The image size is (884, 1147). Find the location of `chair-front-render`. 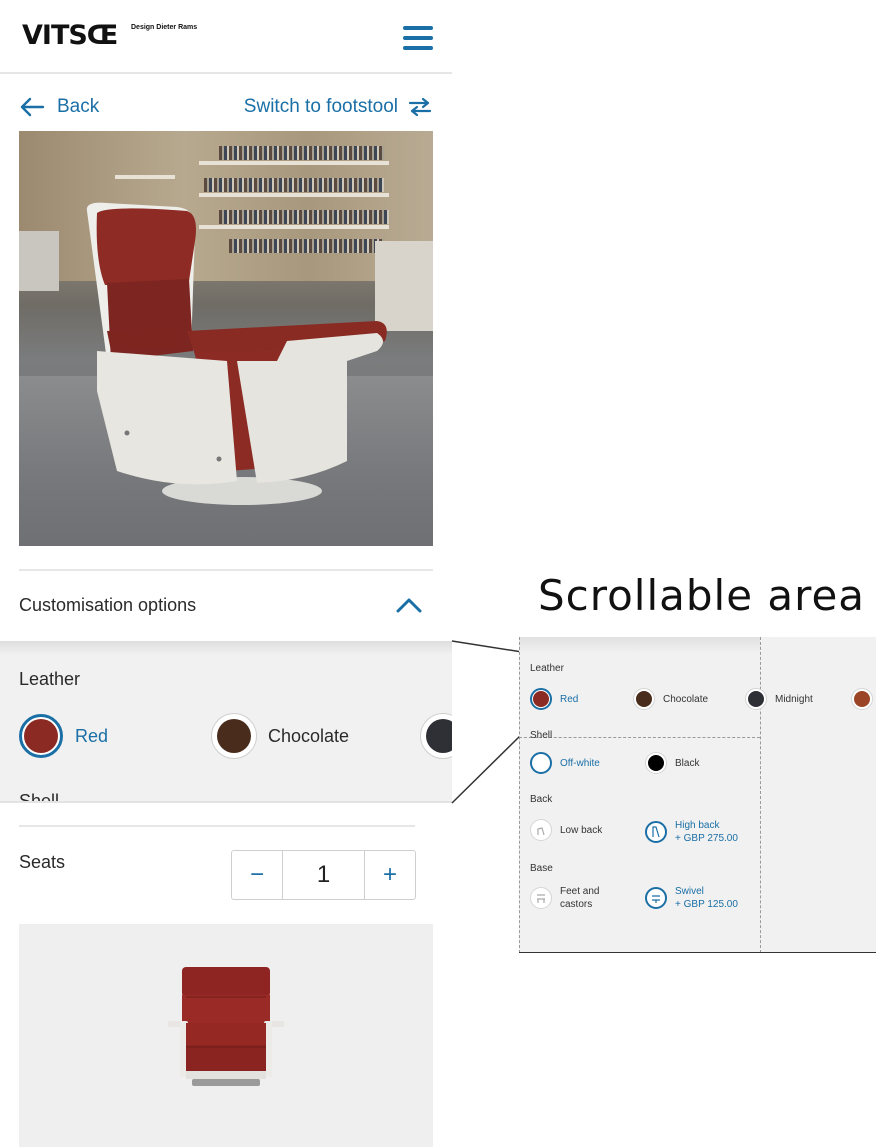

chair-front-render is located at coordinates (226, 1026).